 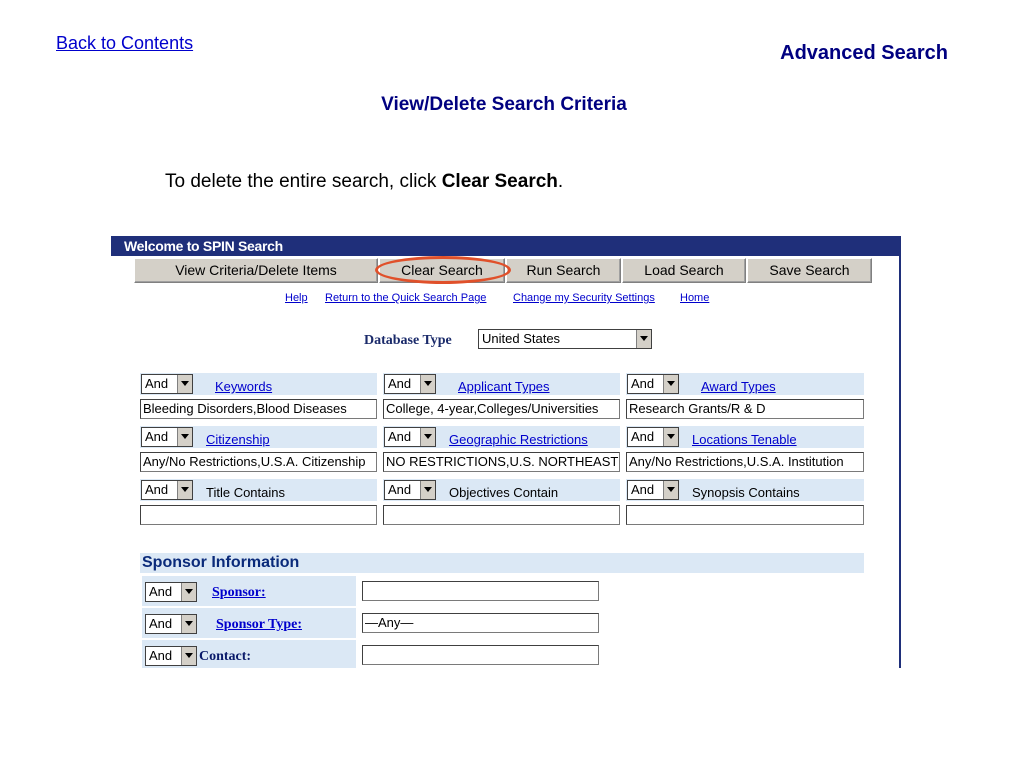 I want to click on clear-search-button: Clear Search, so click(x=442, y=270).